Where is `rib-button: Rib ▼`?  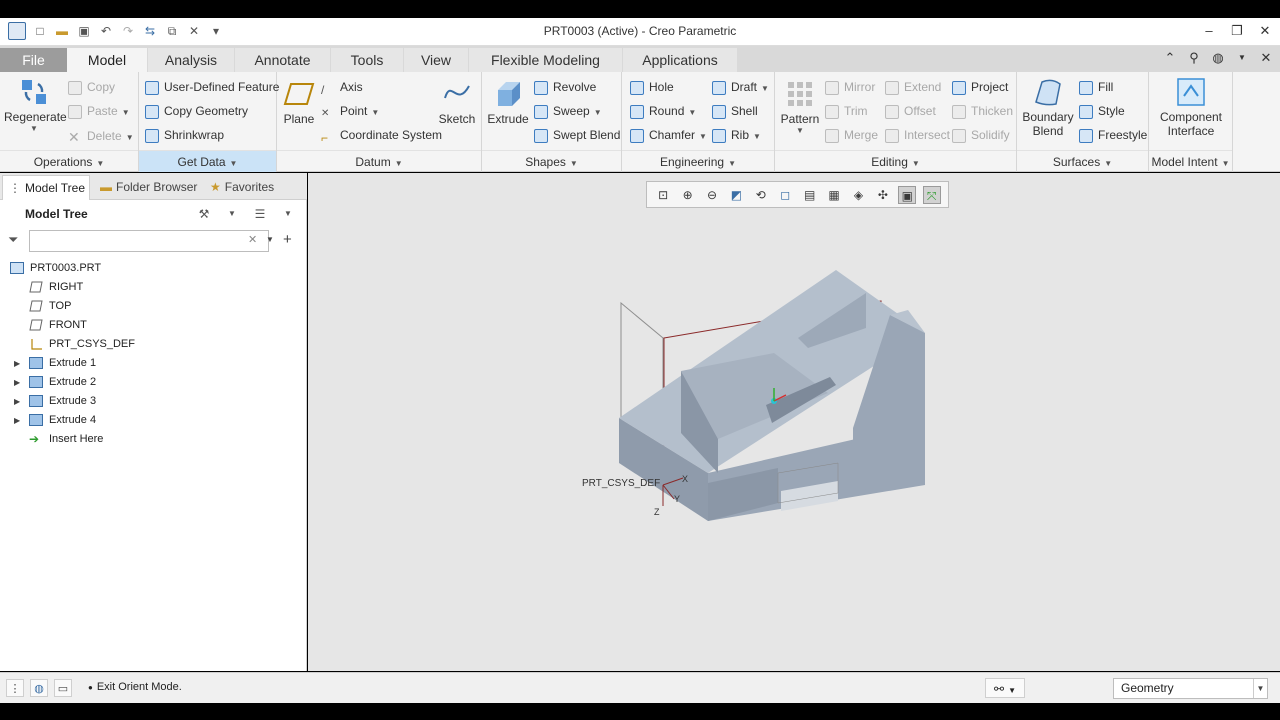 rib-button: Rib ▼ is located at coordinates (736, 135).